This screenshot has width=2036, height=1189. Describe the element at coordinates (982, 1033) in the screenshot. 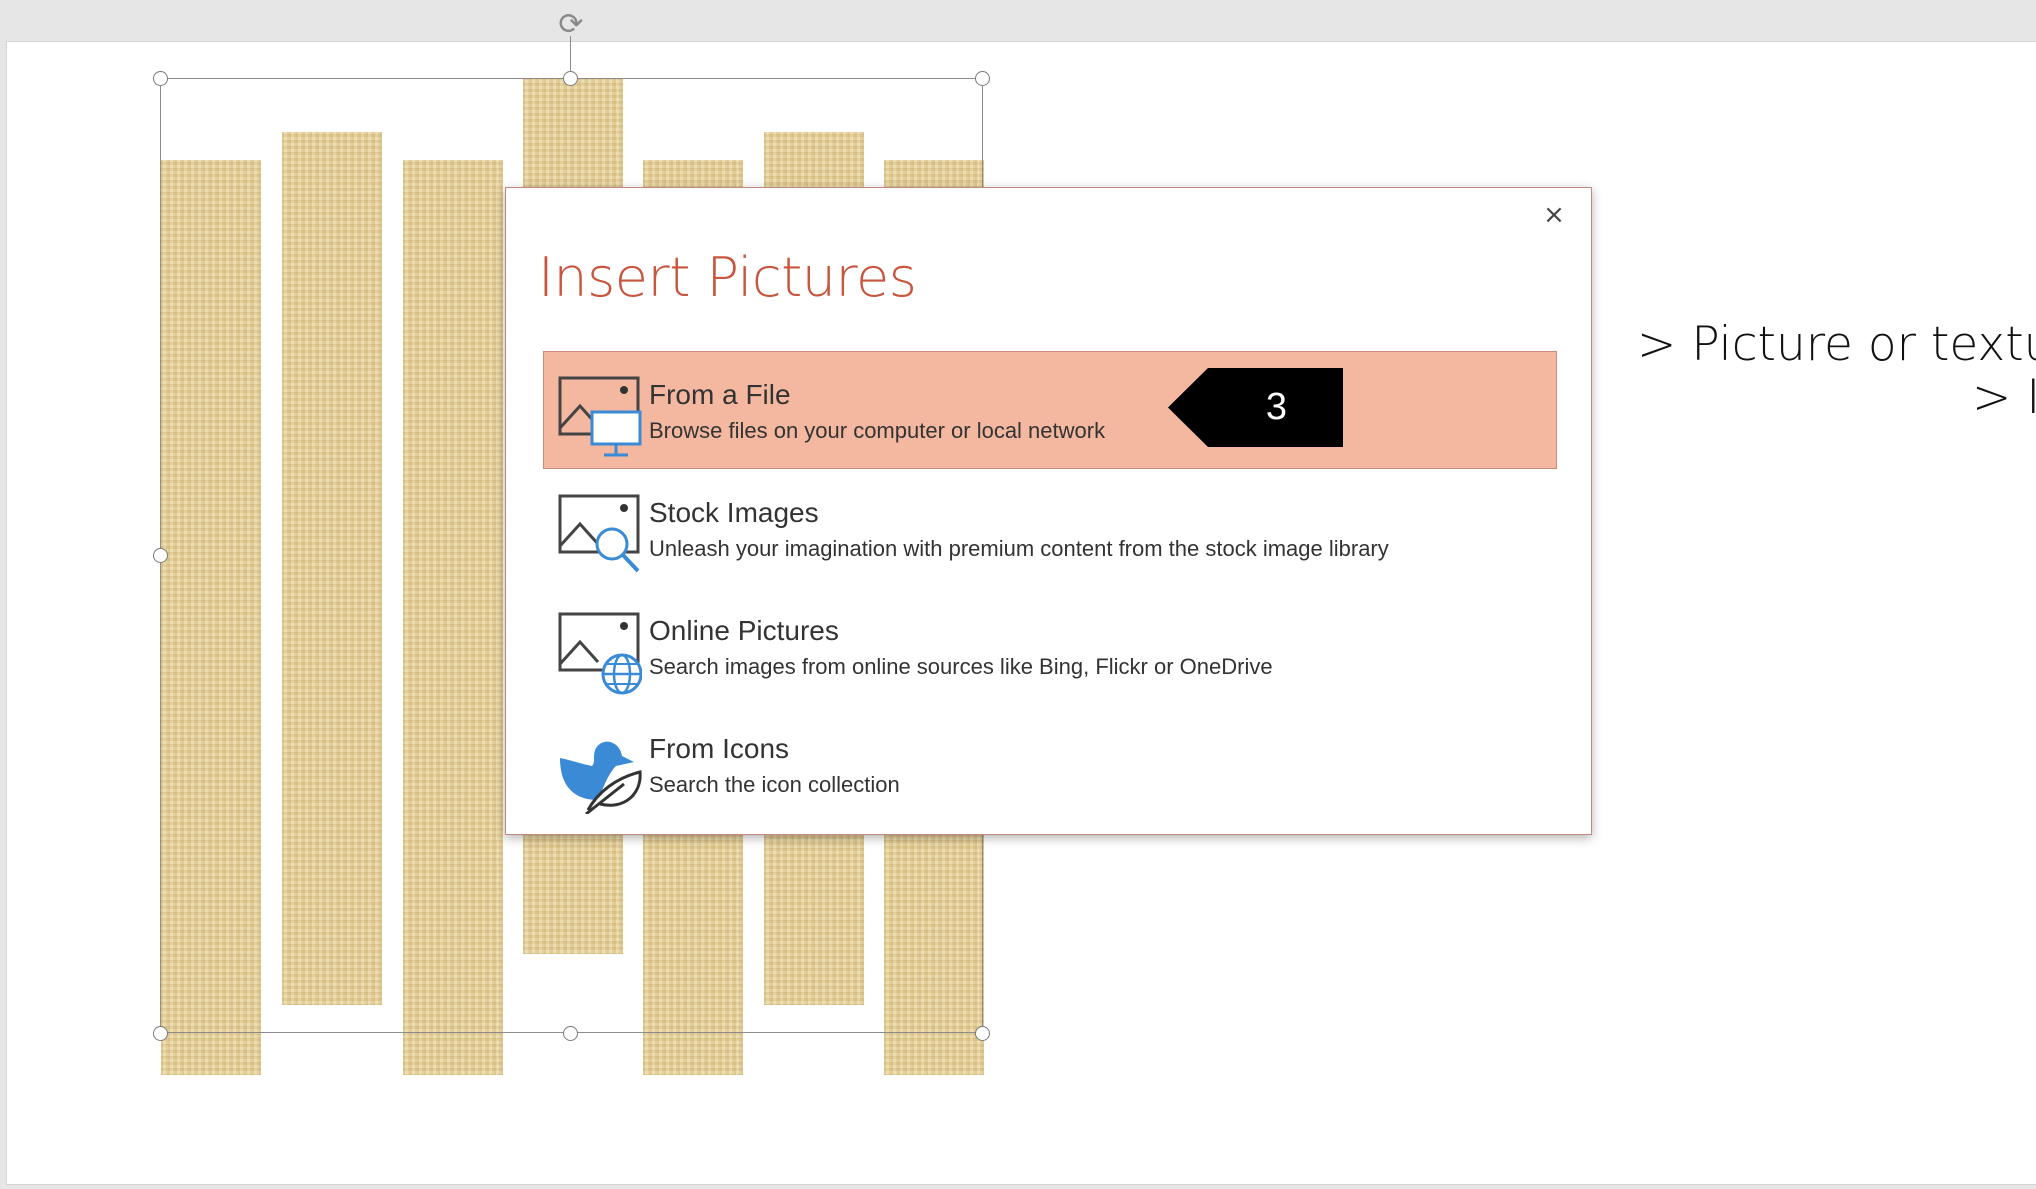

I see `resize-handle-bottom-right` at that location.